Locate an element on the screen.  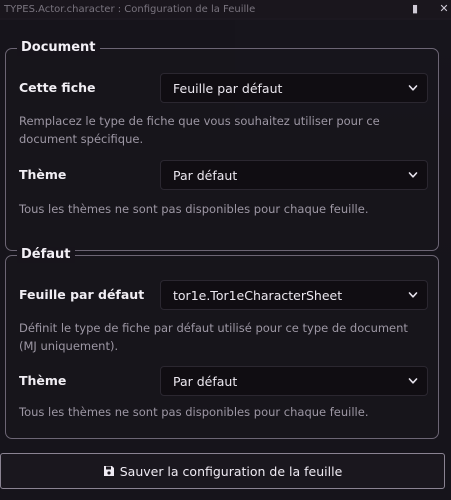
default-legend: Défaut is located at coordinates (46, 255).